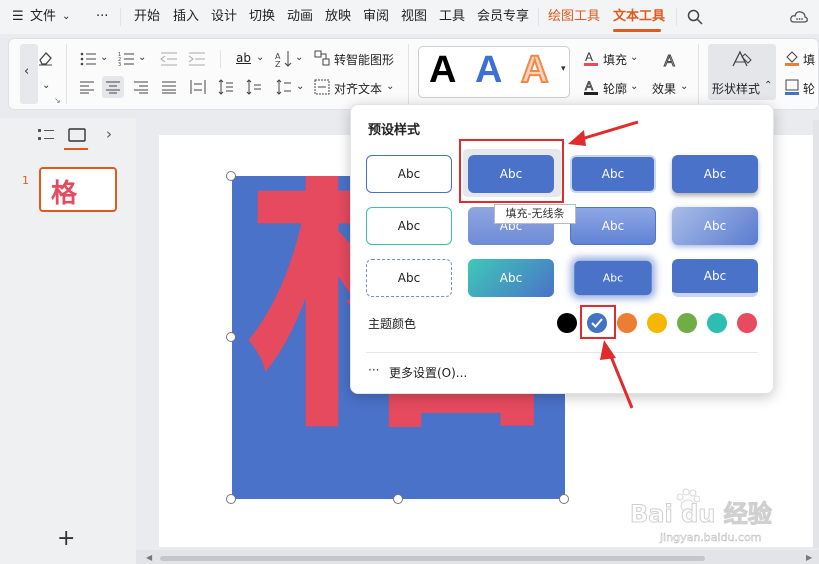  I want to click on text-fill-button: 填充, so click(615, 59).